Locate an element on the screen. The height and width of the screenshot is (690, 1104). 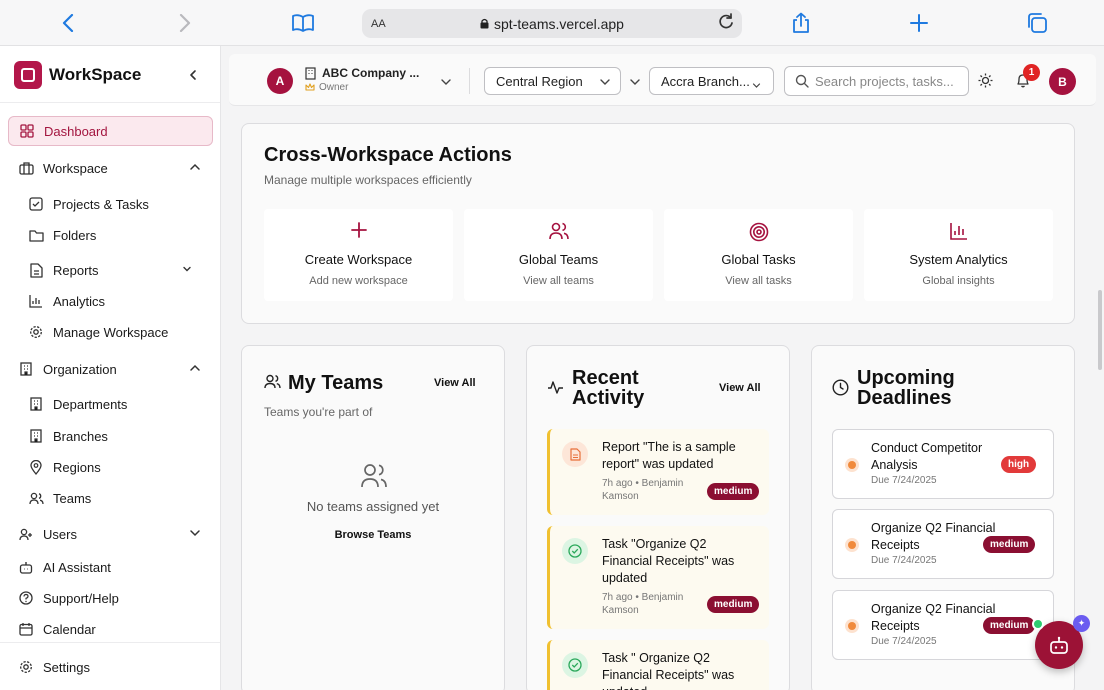
sidebar-item-label: Calendar is located at coordinates (69, 629).